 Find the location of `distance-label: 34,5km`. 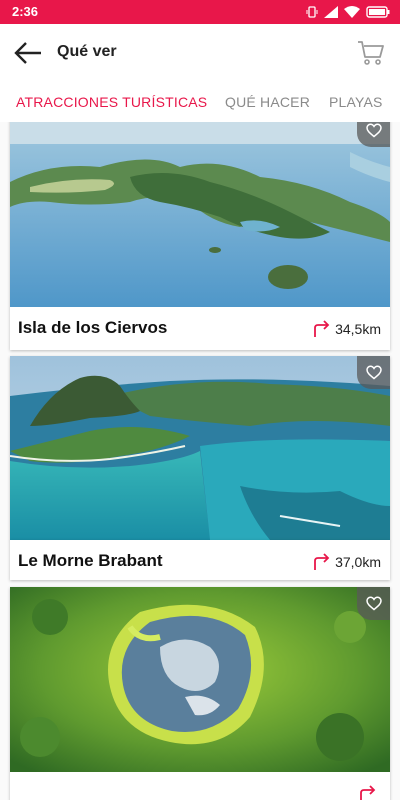

distance-label: 34,5km is located at coordinates (346, 329).